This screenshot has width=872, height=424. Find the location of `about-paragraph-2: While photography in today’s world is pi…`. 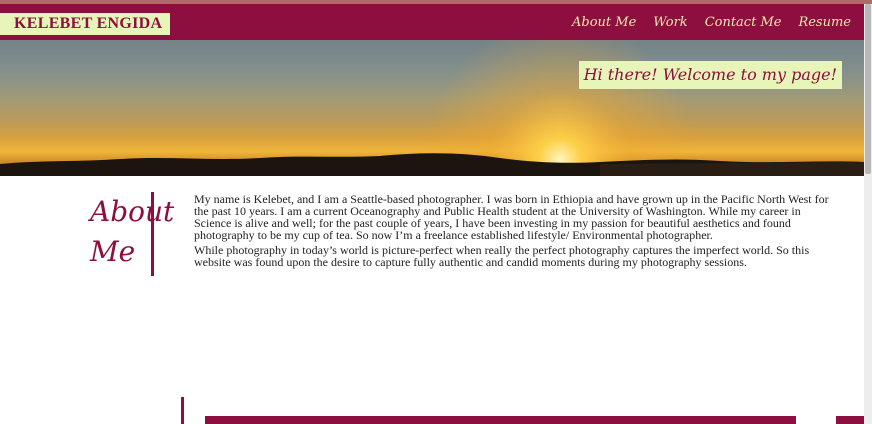

about-paragraph-2: While photography in today’s world is pi… is located at coordinates (502, 256).